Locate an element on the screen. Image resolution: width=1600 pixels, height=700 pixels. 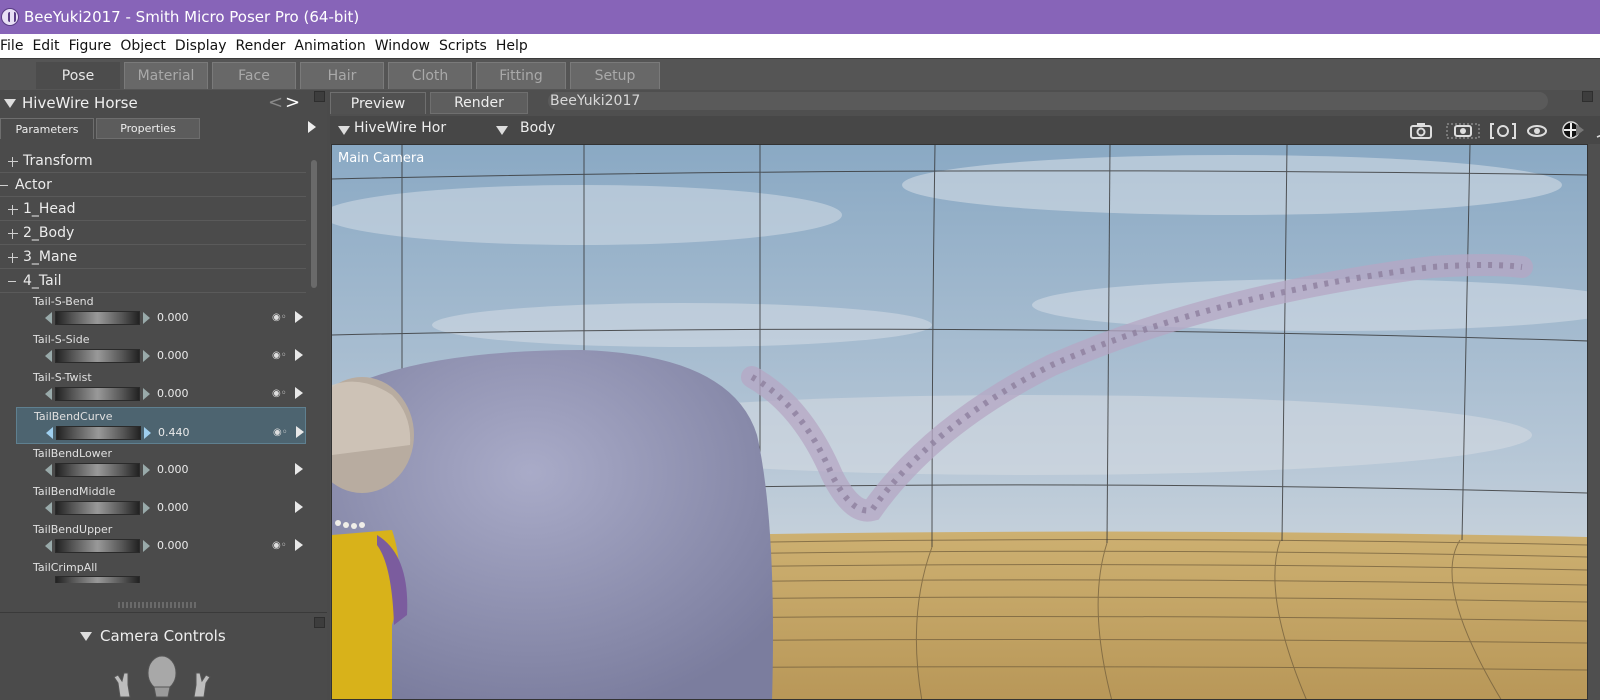
figure-select: HiveWire Hor is located at coordinates (400, 128).